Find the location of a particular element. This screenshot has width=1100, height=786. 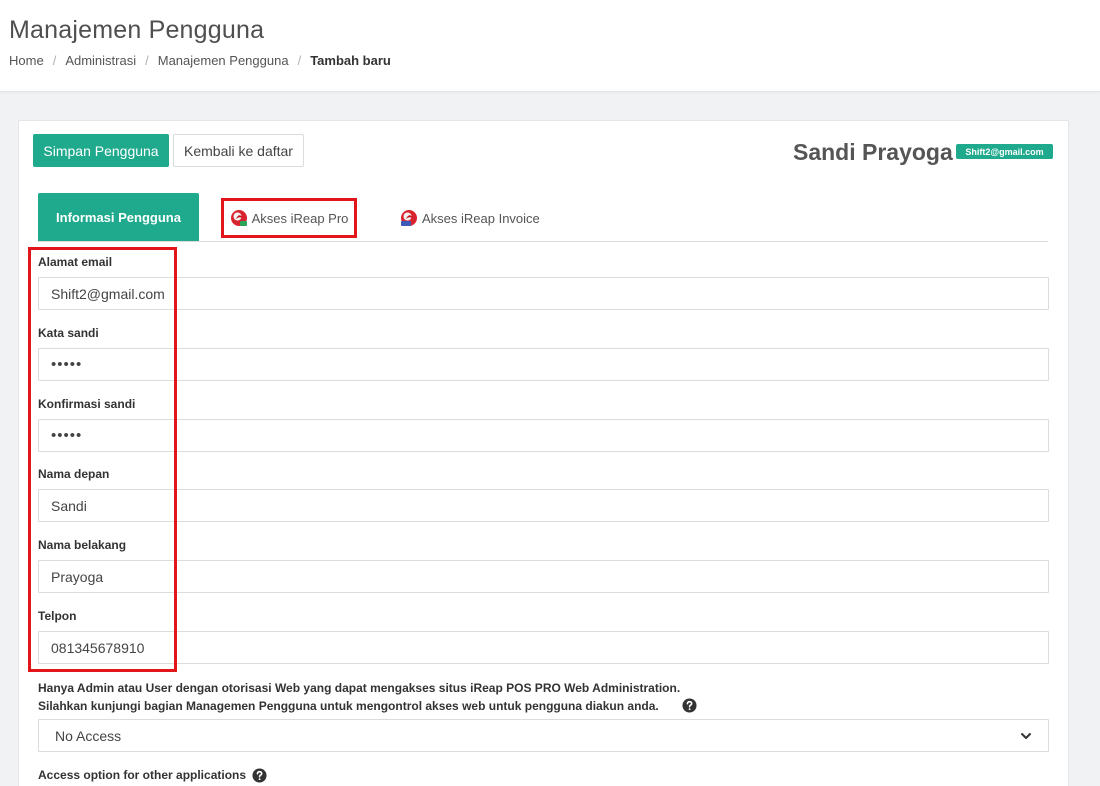

phone-field is located at coordinates (543, 647).